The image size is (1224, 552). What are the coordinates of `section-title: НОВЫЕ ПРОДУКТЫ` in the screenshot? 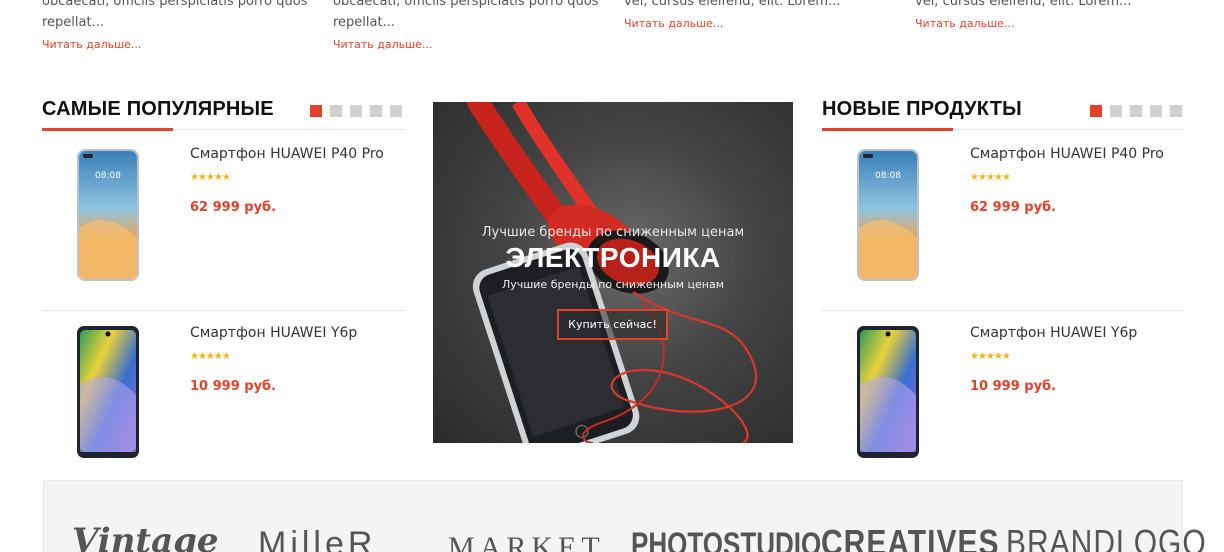 It's located at (922, 109).